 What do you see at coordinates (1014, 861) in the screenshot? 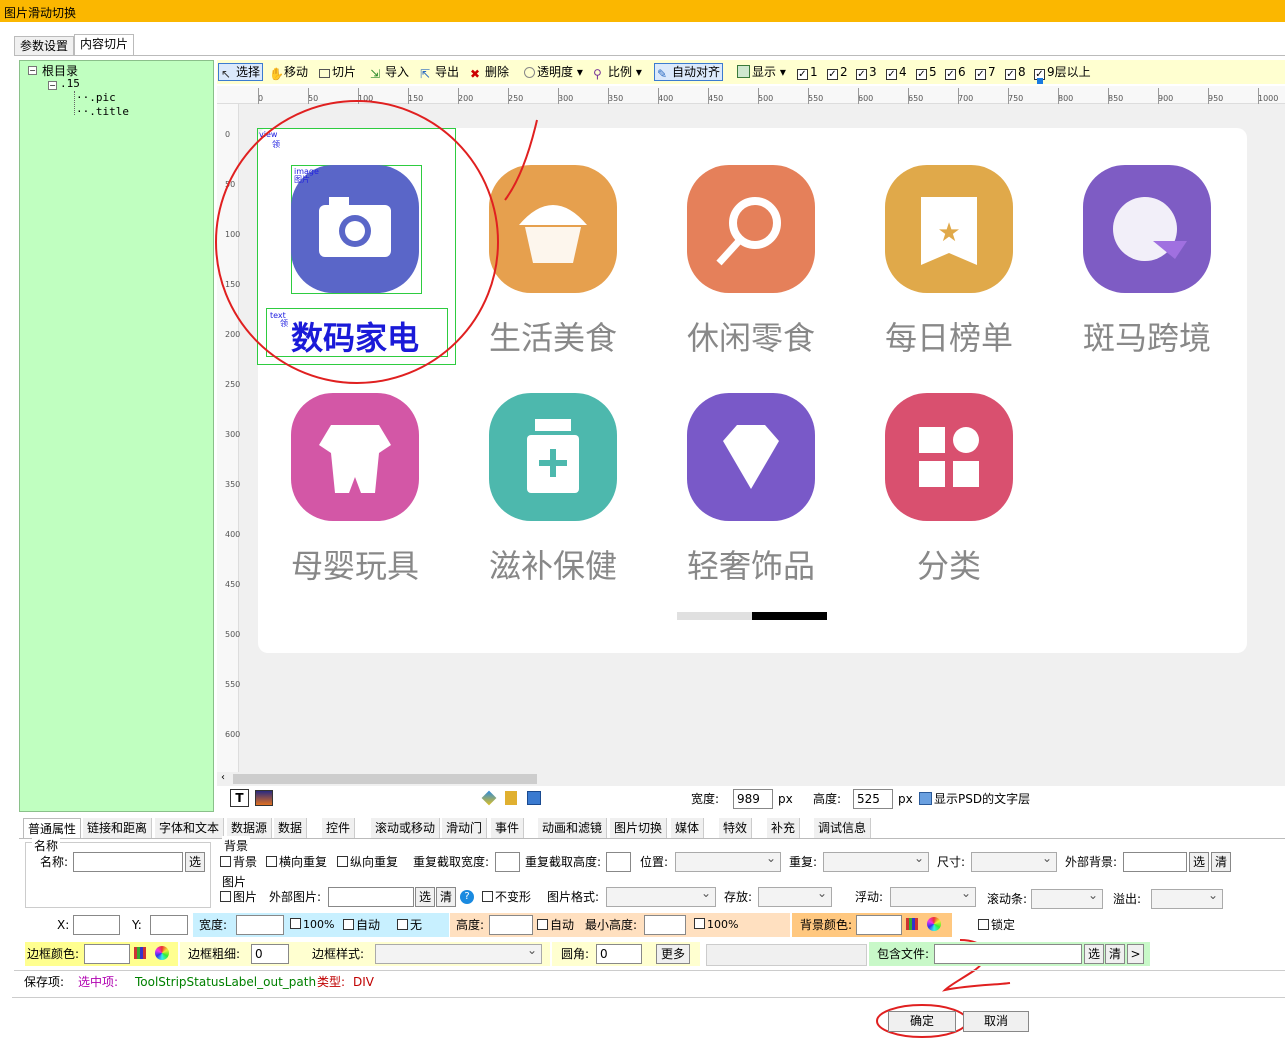
I see `size-select` at bounding box center [1014, 861].